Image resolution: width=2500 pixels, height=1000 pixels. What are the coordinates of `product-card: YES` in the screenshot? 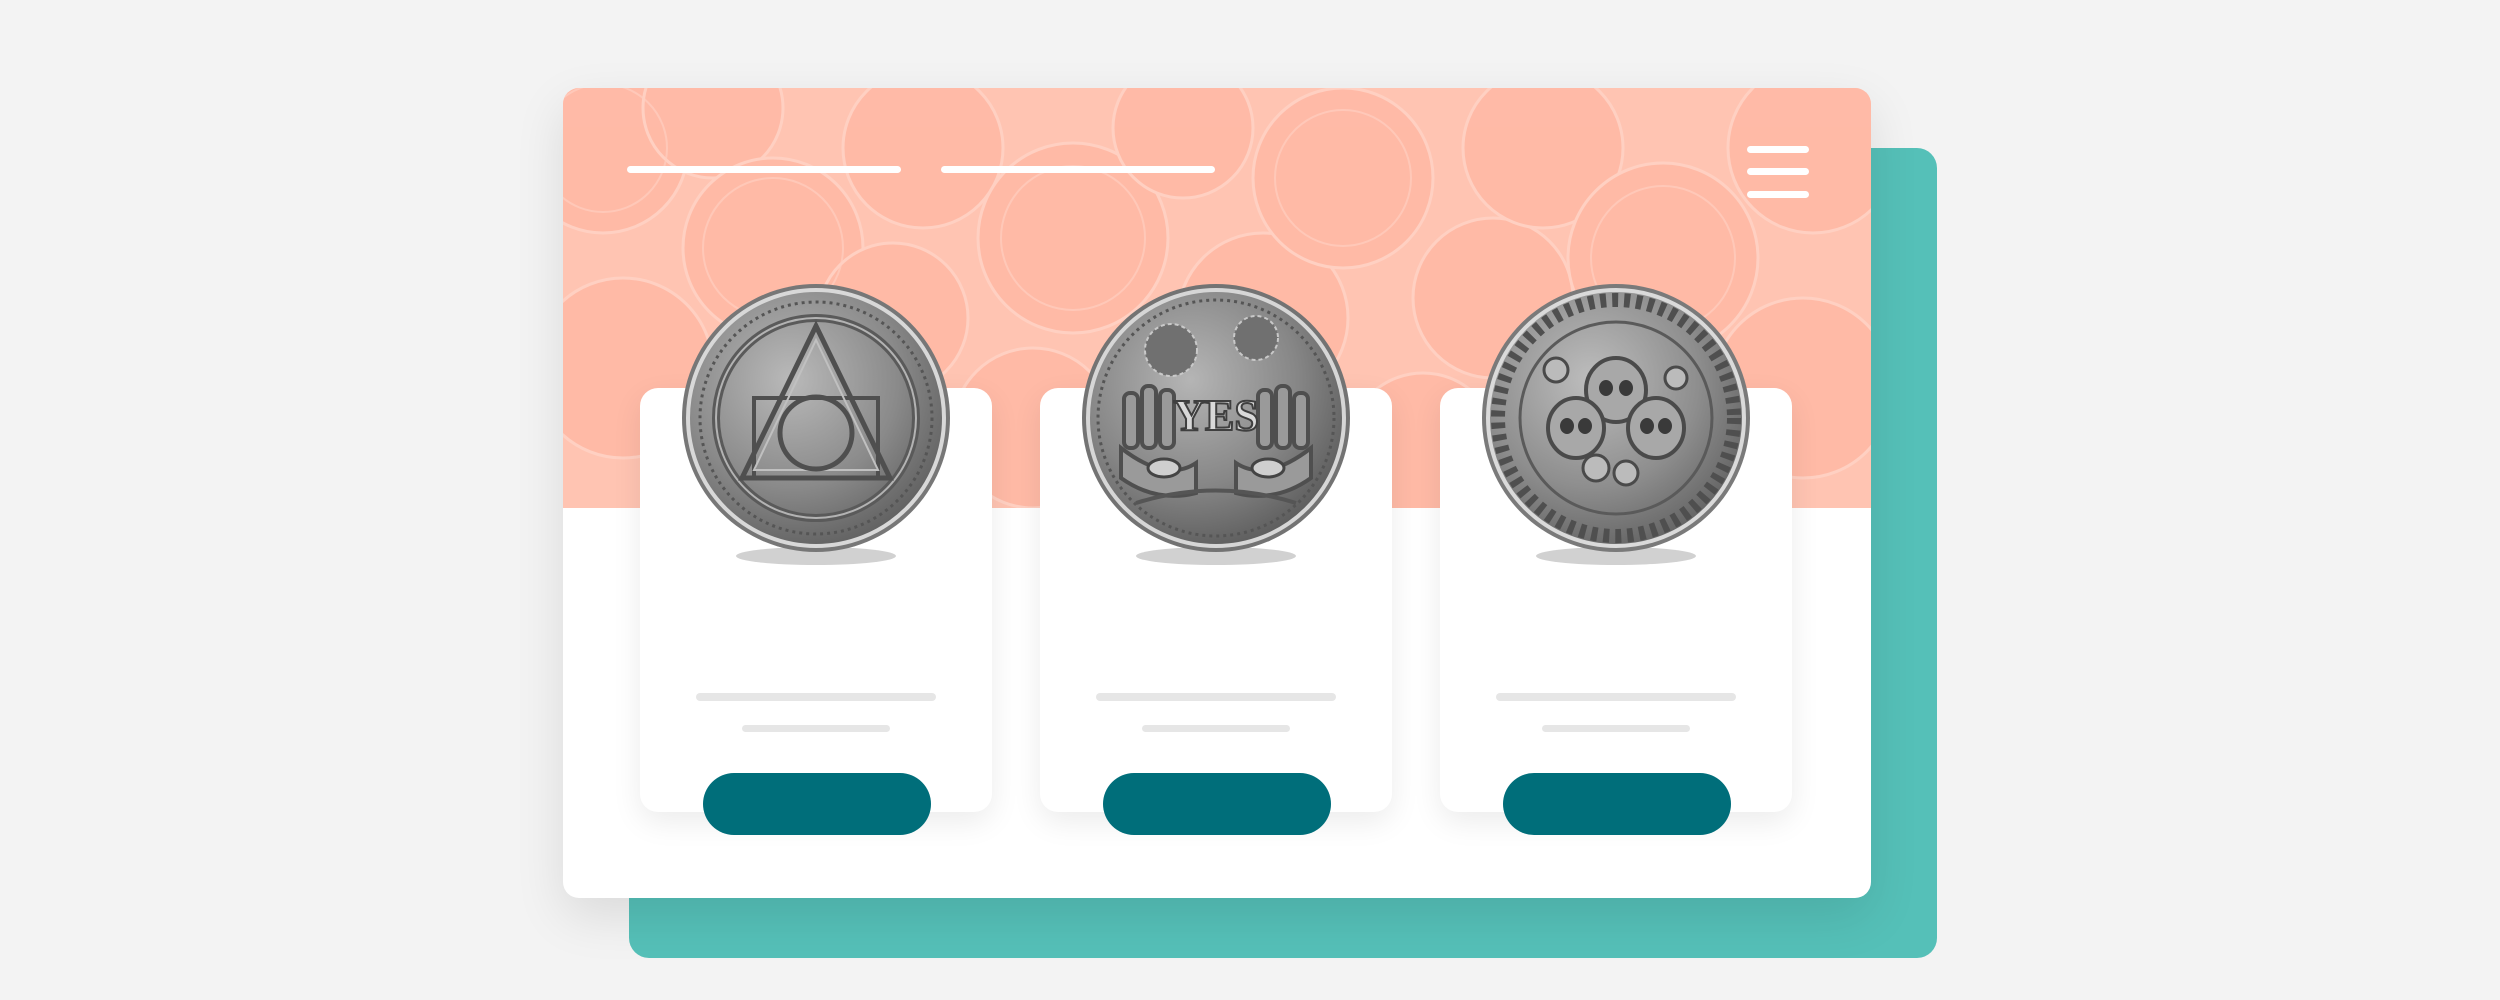 It's located at (1216, 559).